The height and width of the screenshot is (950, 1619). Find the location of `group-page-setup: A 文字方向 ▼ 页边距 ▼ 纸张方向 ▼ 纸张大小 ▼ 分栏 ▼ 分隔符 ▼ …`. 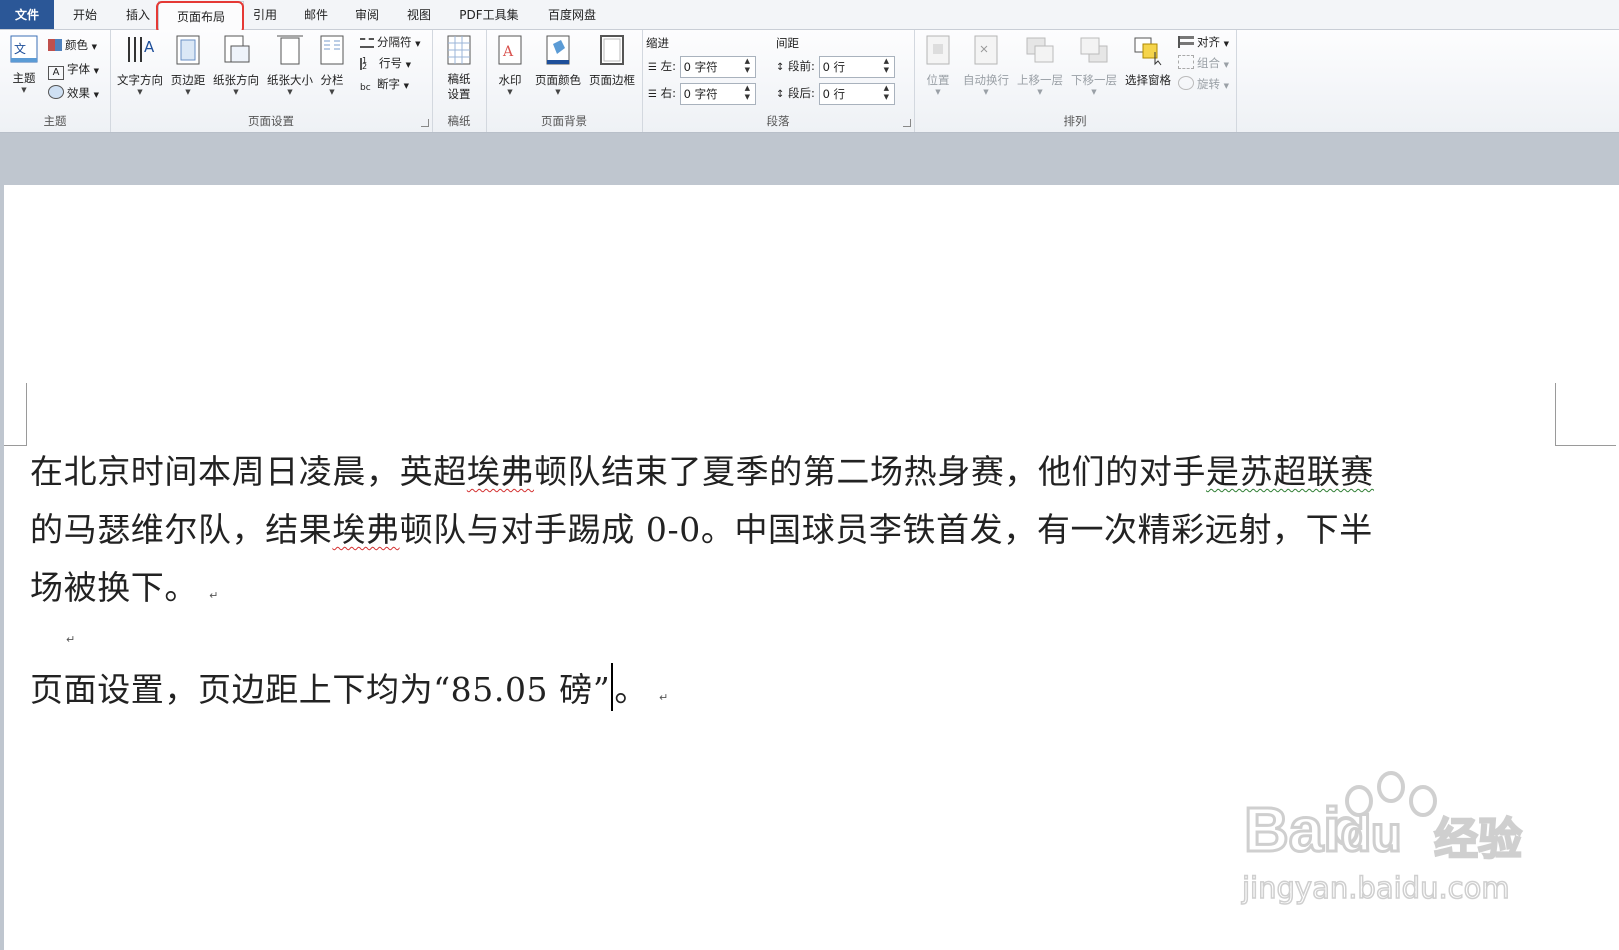

group-page-setup: A 文字方向 ▼ 页边距 ▼ 纸张方向 ▼ 纸张大小 ▼ 分栏 ▼ 分隔符 ▼ … is located at coordinates (271, 81).